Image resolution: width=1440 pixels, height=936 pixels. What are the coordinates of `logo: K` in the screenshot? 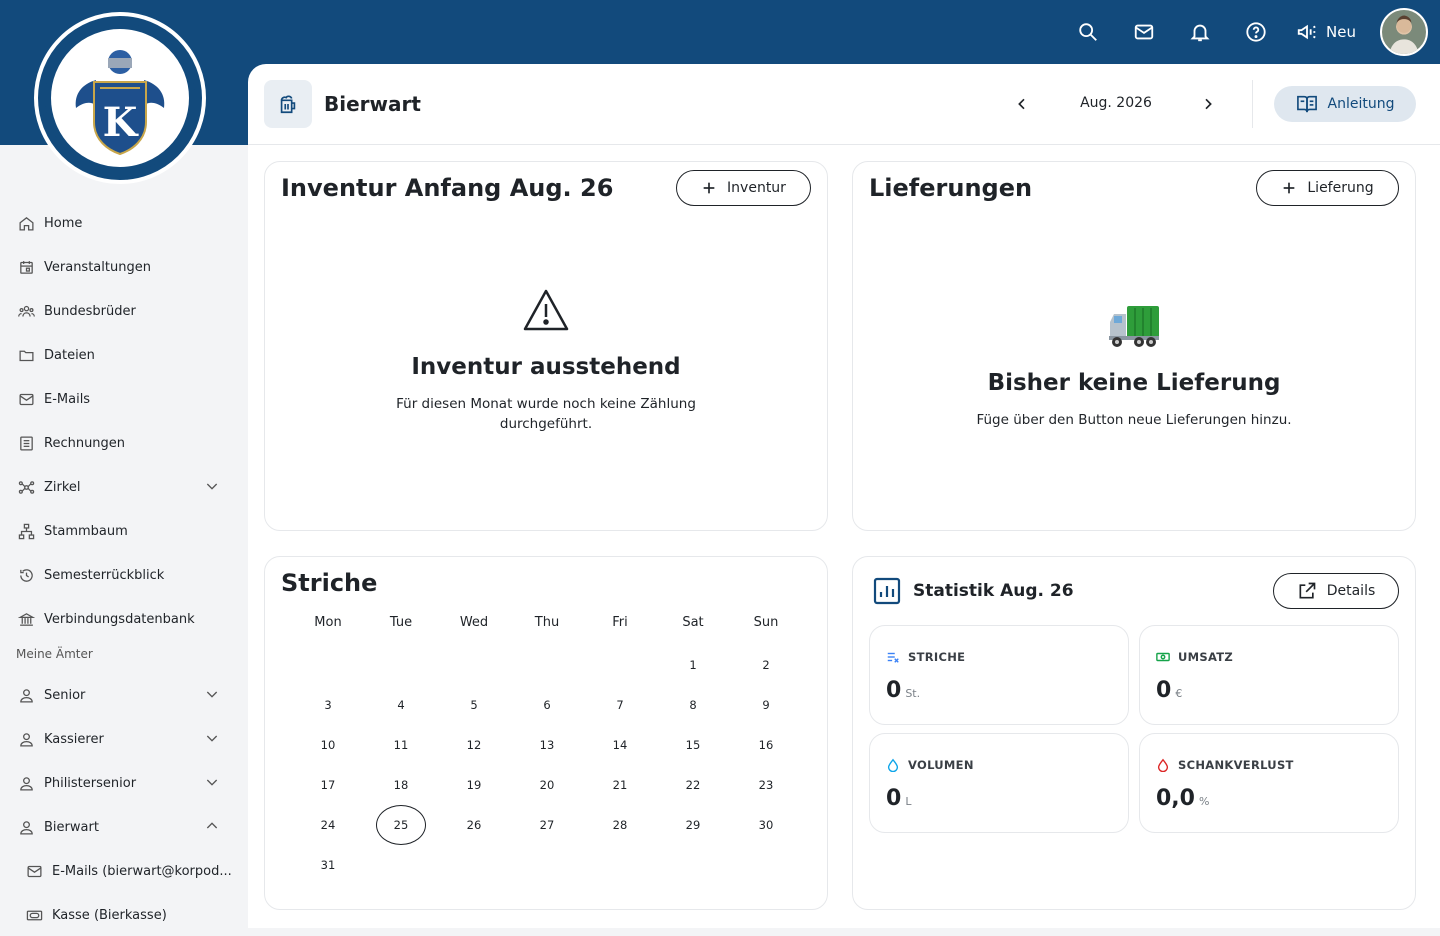 It's located at (120, 98).